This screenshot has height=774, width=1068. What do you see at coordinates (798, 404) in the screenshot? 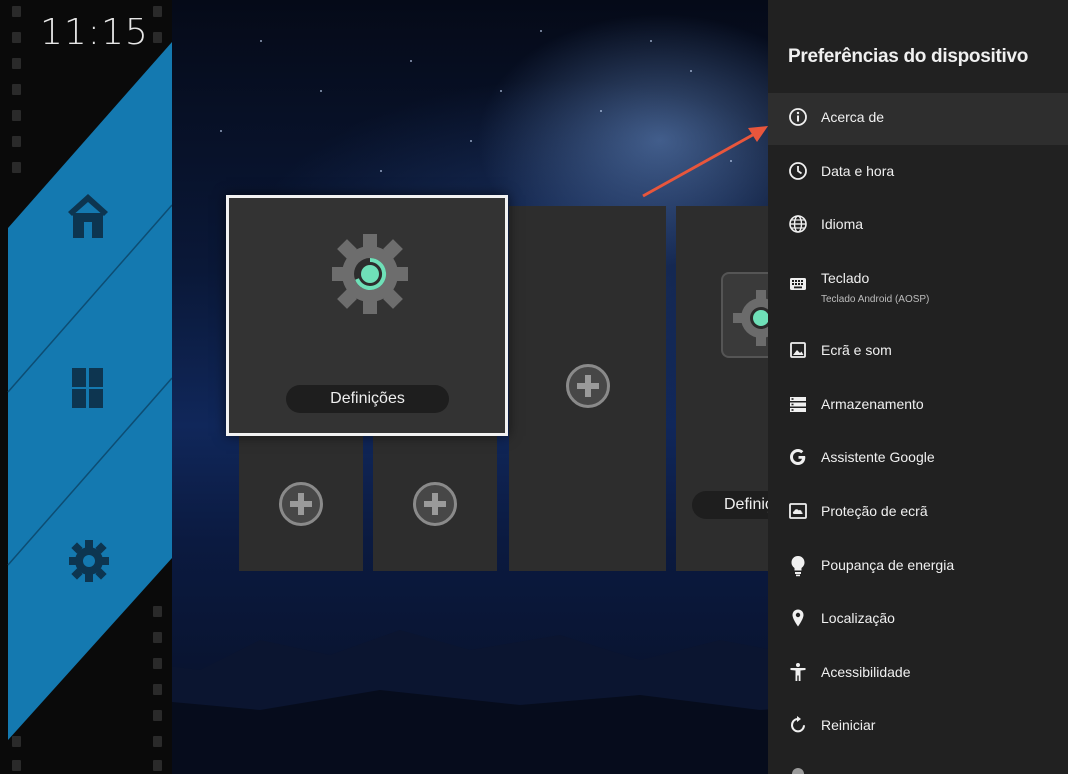
I see `storage-icon` at bounding box center [798, 404].